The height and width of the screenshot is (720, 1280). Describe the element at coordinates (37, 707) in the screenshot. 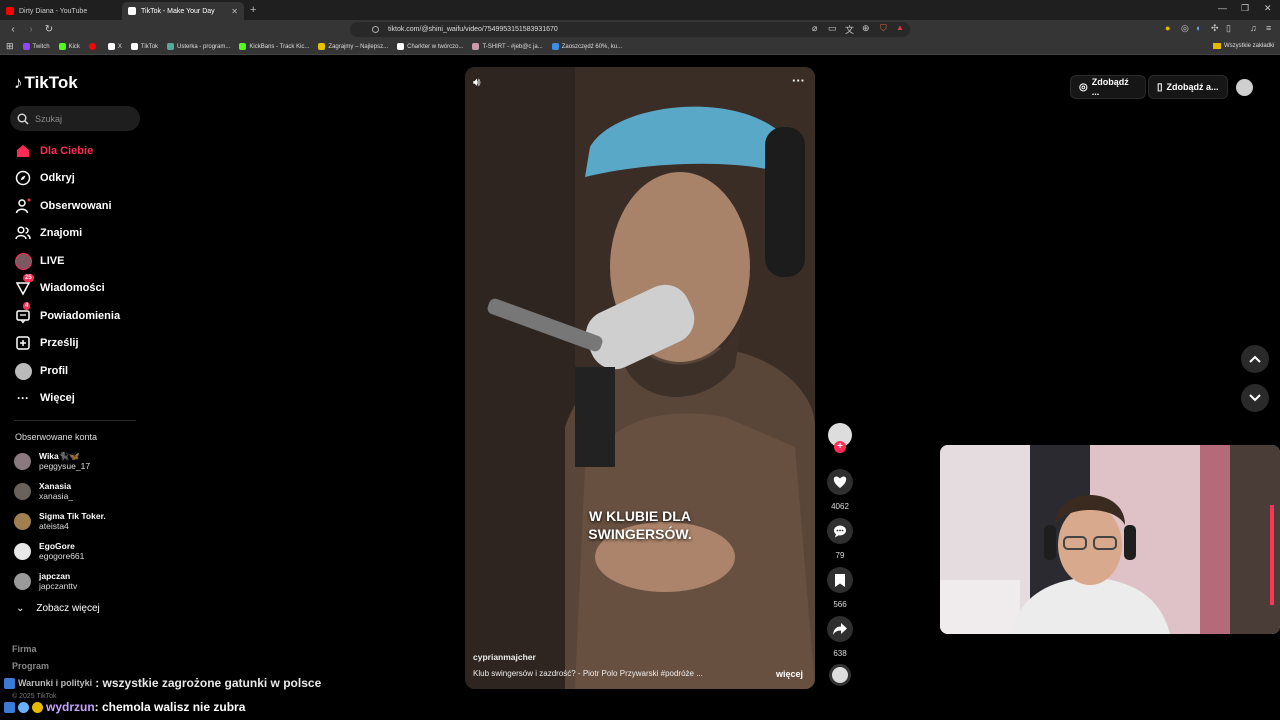

I see `number-badge-icon` at that location.